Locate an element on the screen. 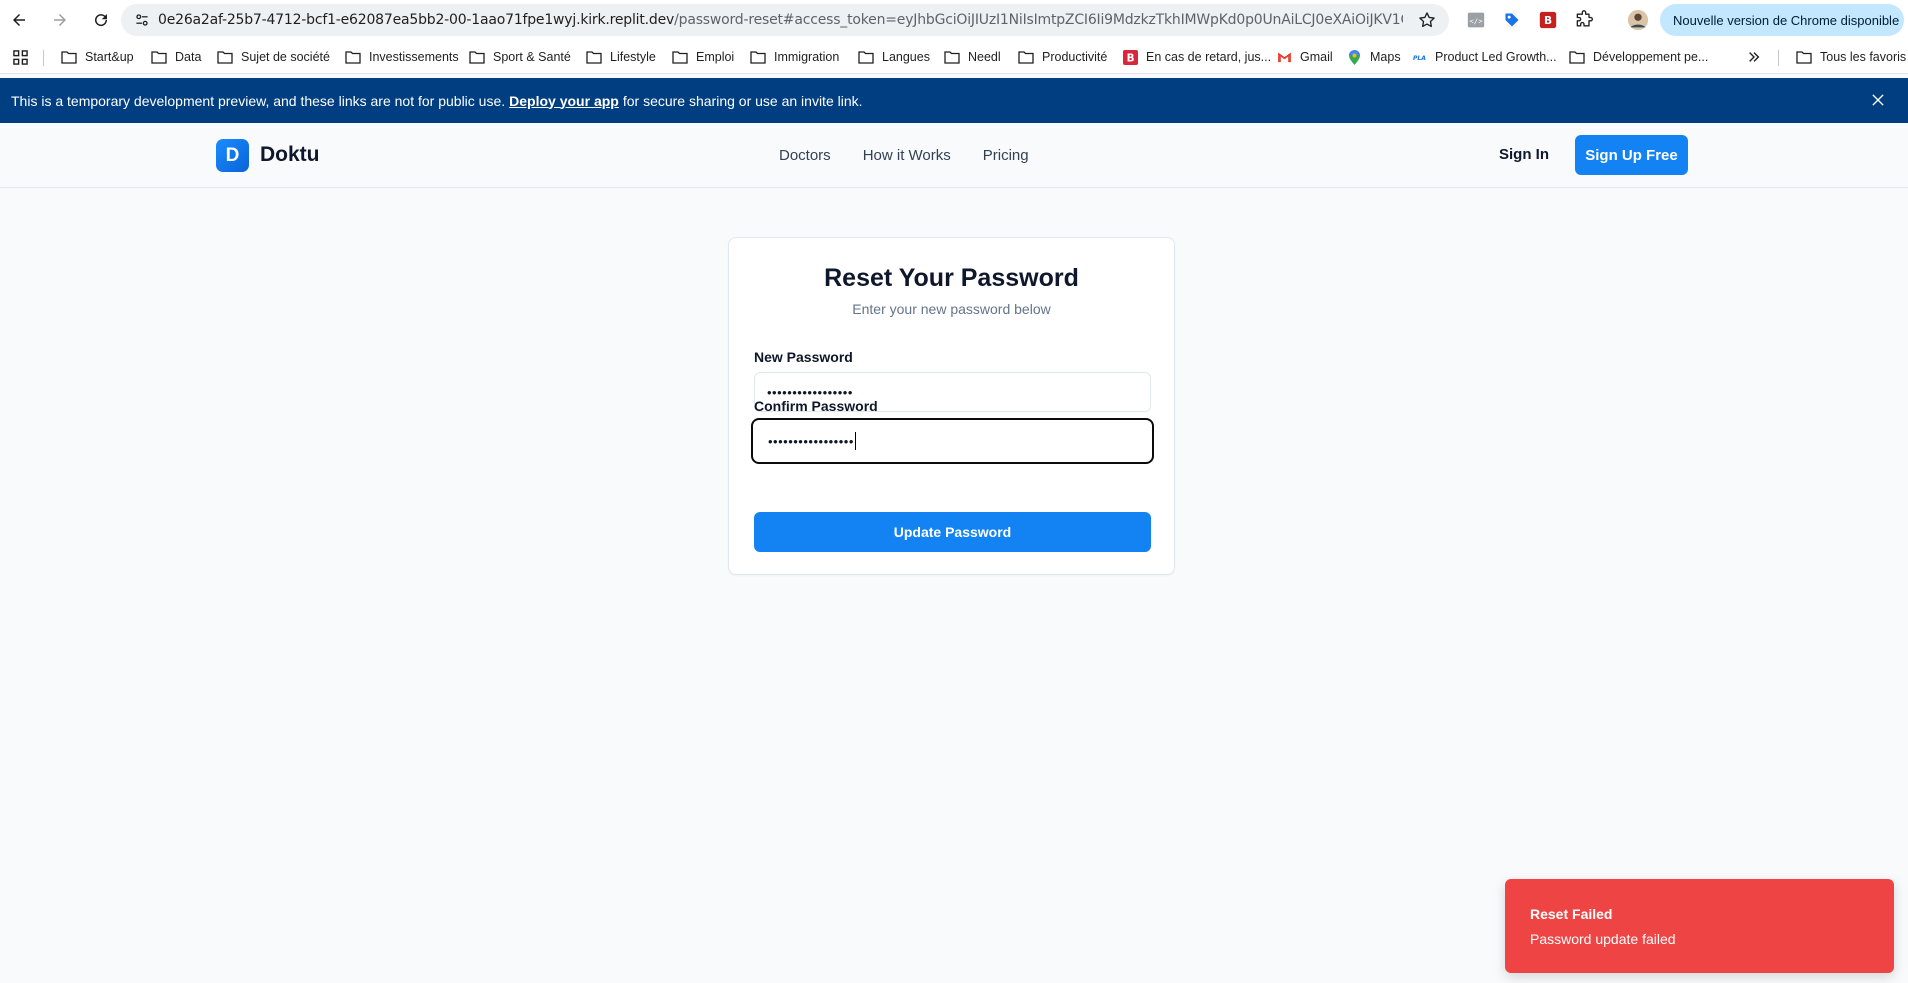 This screenshot has height=983, width=1908. deploy-app-link: Deploy your app is located at coordinates (564, 101).